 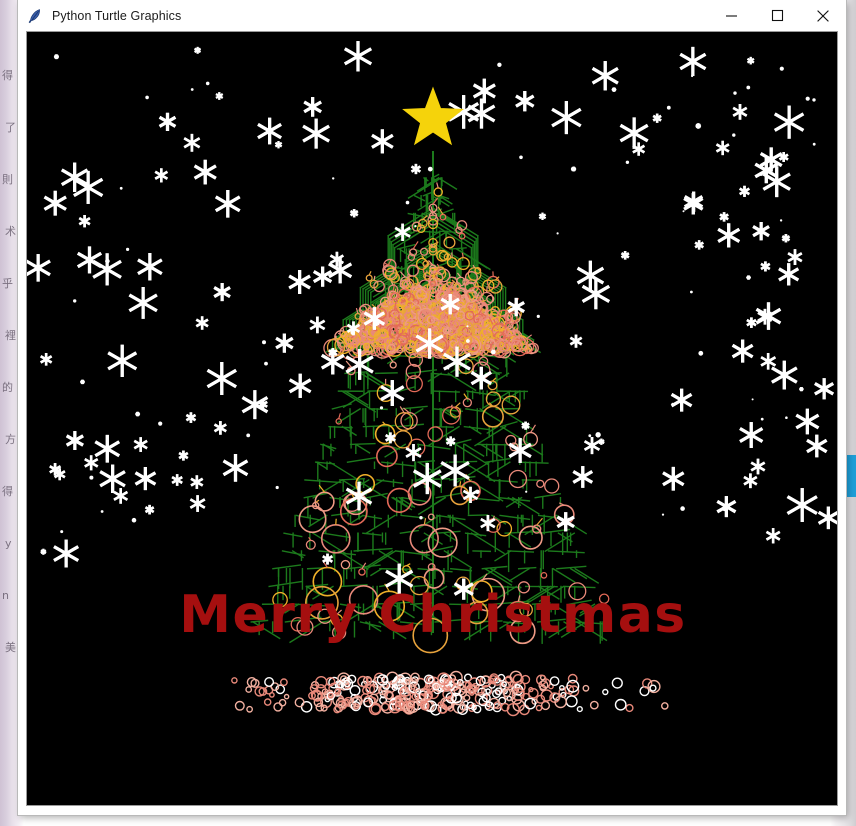 What do you see at coordinates (10, 439) in the screenshot?
I see `background-glyph: 方` at bounding box center [10, 439].